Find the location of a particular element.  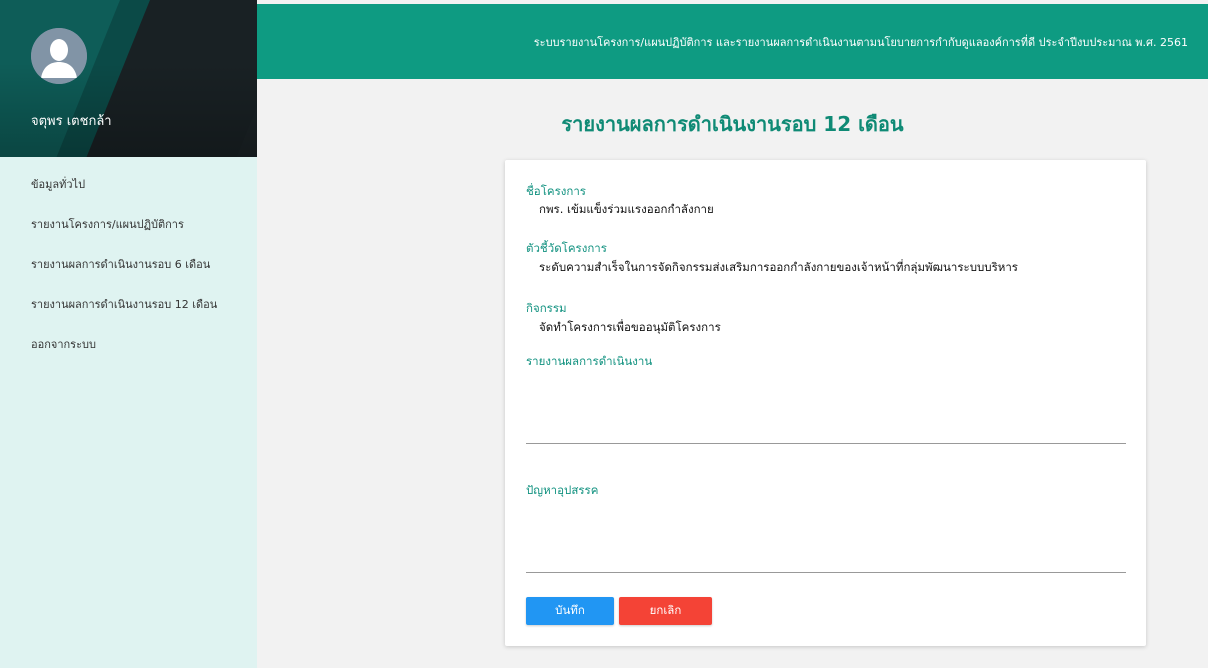

avatar is located at coordinates (59, 56).